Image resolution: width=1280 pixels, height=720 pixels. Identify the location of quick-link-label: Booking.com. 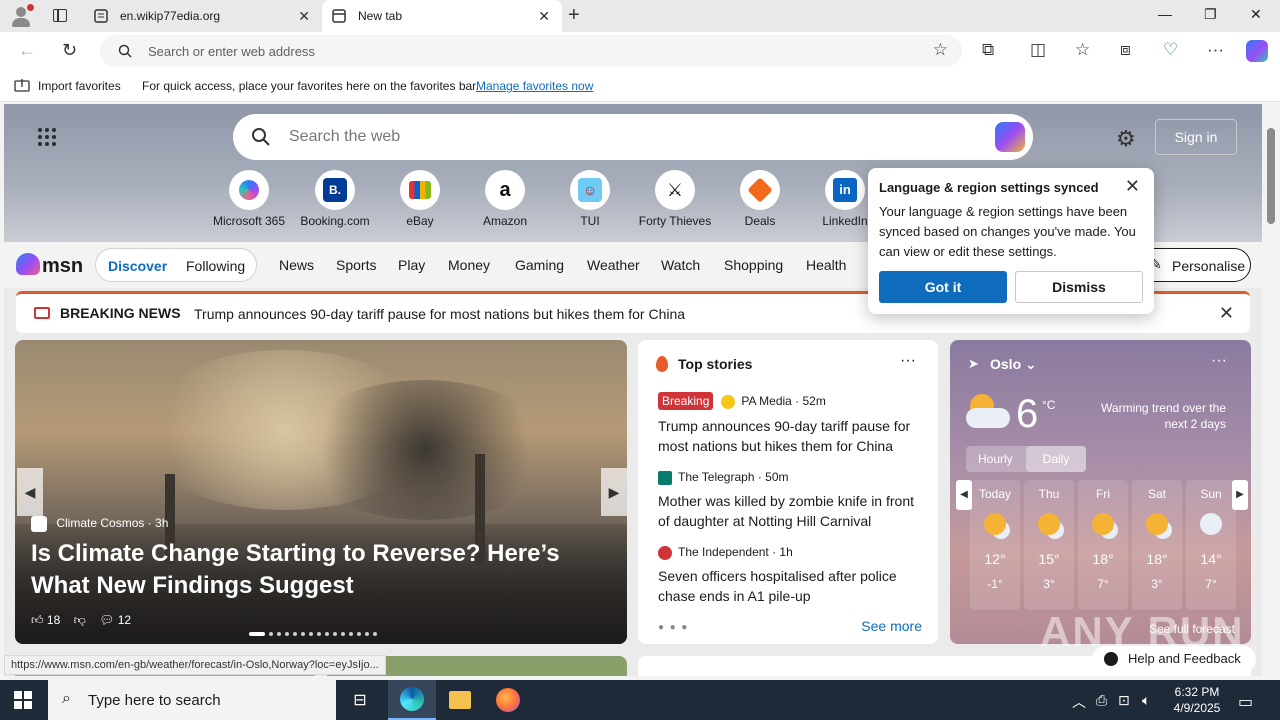
(335, 221).